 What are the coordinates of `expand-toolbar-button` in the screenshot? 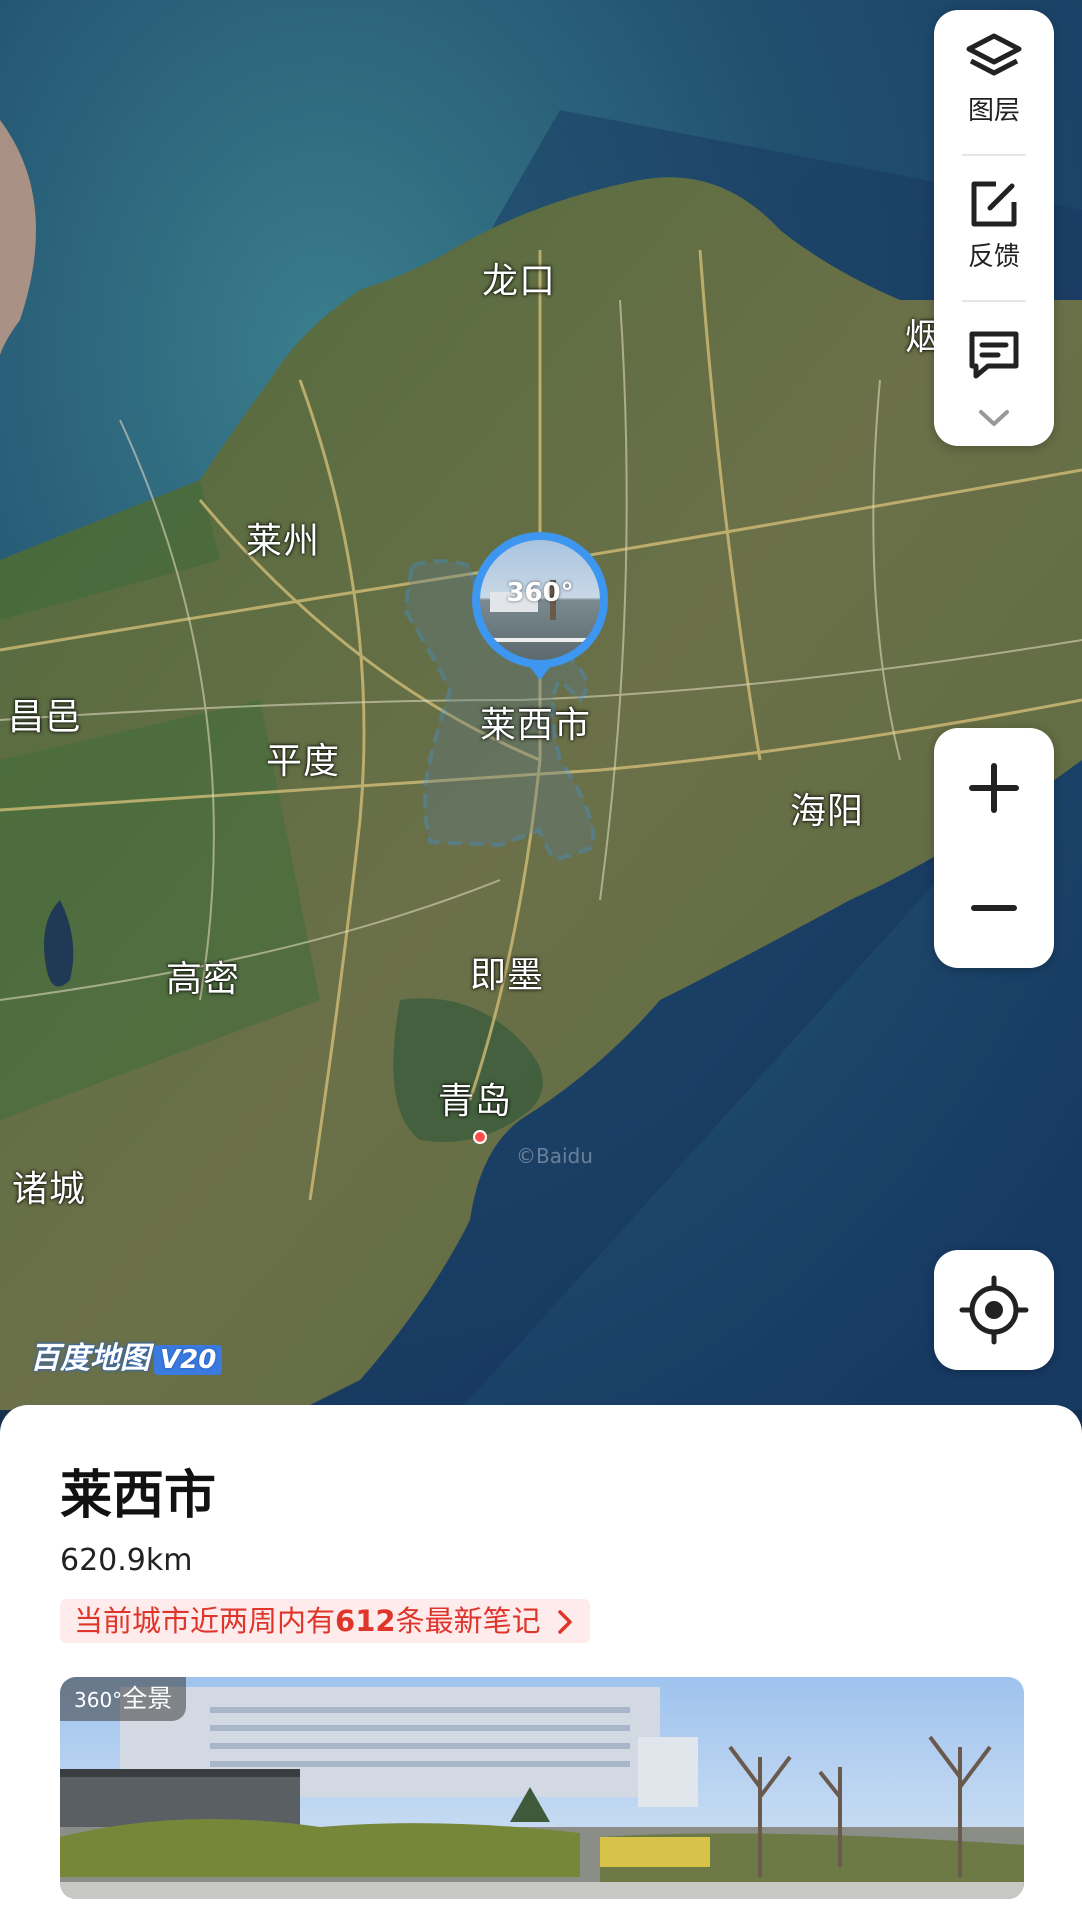 It's located at (994, 418).